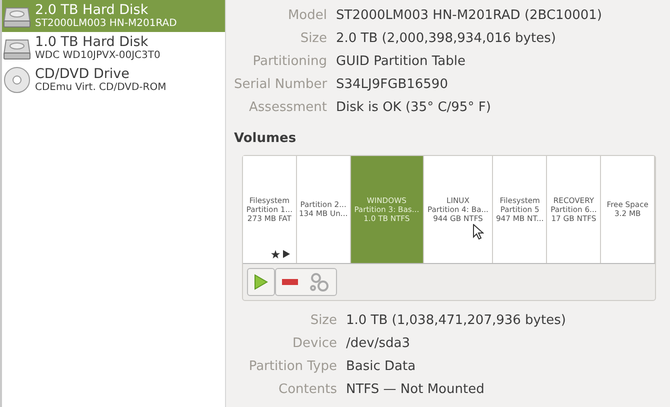 The width and height of the screenshot is (670, 407). I want to click on disk-item: 1.0 TB Hard Disk WDC WD10JPVX-00JC3T0, so click(113, 48).